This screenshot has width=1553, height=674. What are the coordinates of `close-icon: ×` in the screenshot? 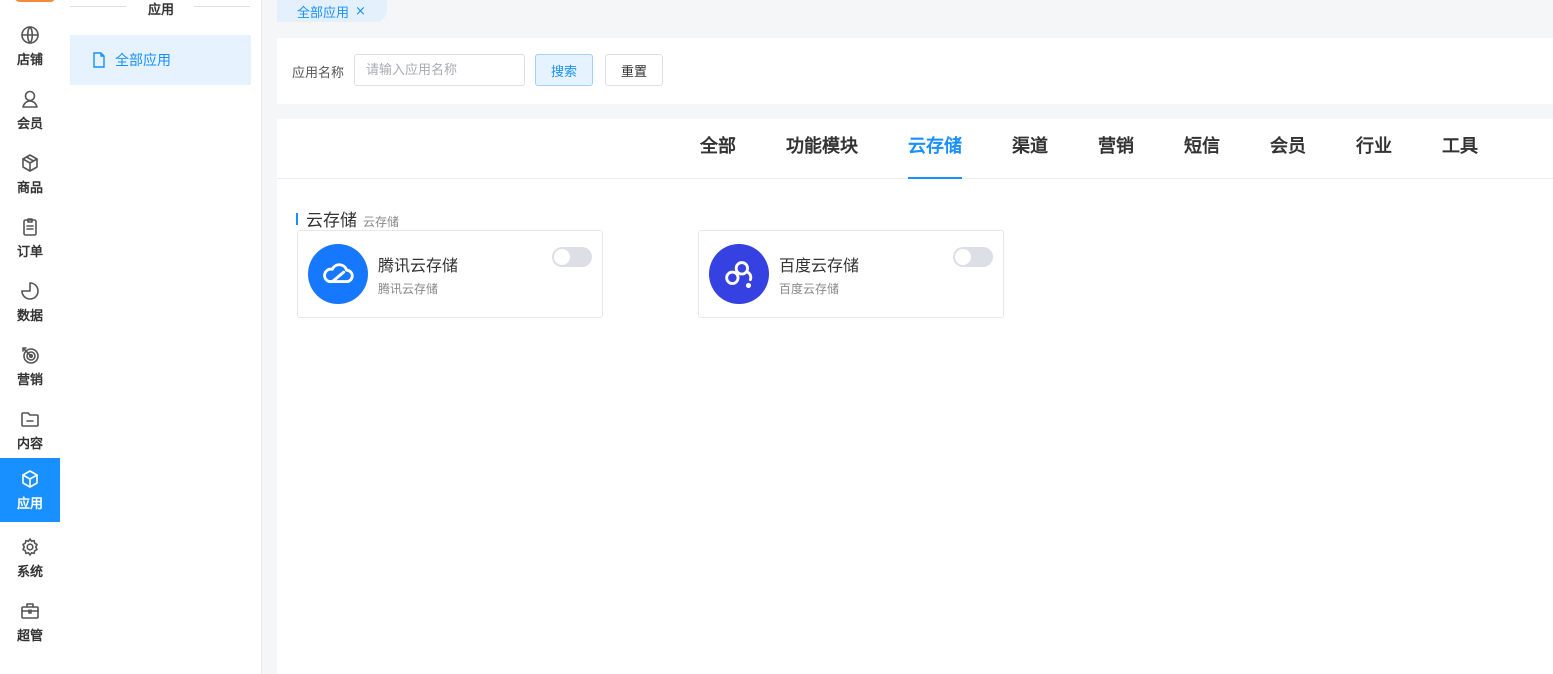 It's located at (360, 11).